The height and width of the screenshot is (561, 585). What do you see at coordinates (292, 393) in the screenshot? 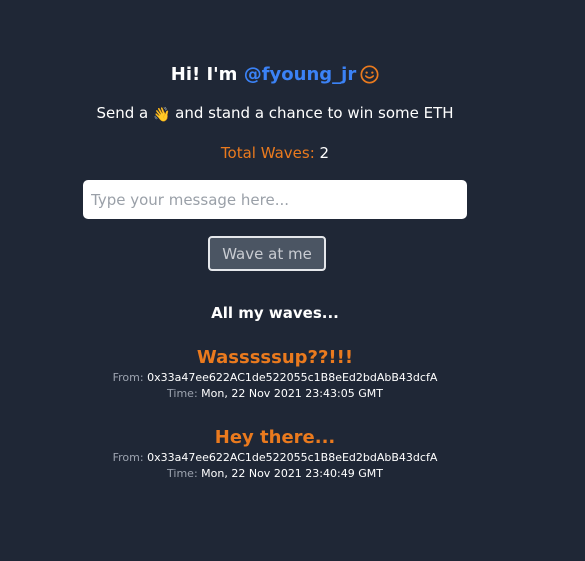
I see `wave-time-value: Mon, 22 Nov 2021 23:43:05 GMT` at bounding box center [292, 393].